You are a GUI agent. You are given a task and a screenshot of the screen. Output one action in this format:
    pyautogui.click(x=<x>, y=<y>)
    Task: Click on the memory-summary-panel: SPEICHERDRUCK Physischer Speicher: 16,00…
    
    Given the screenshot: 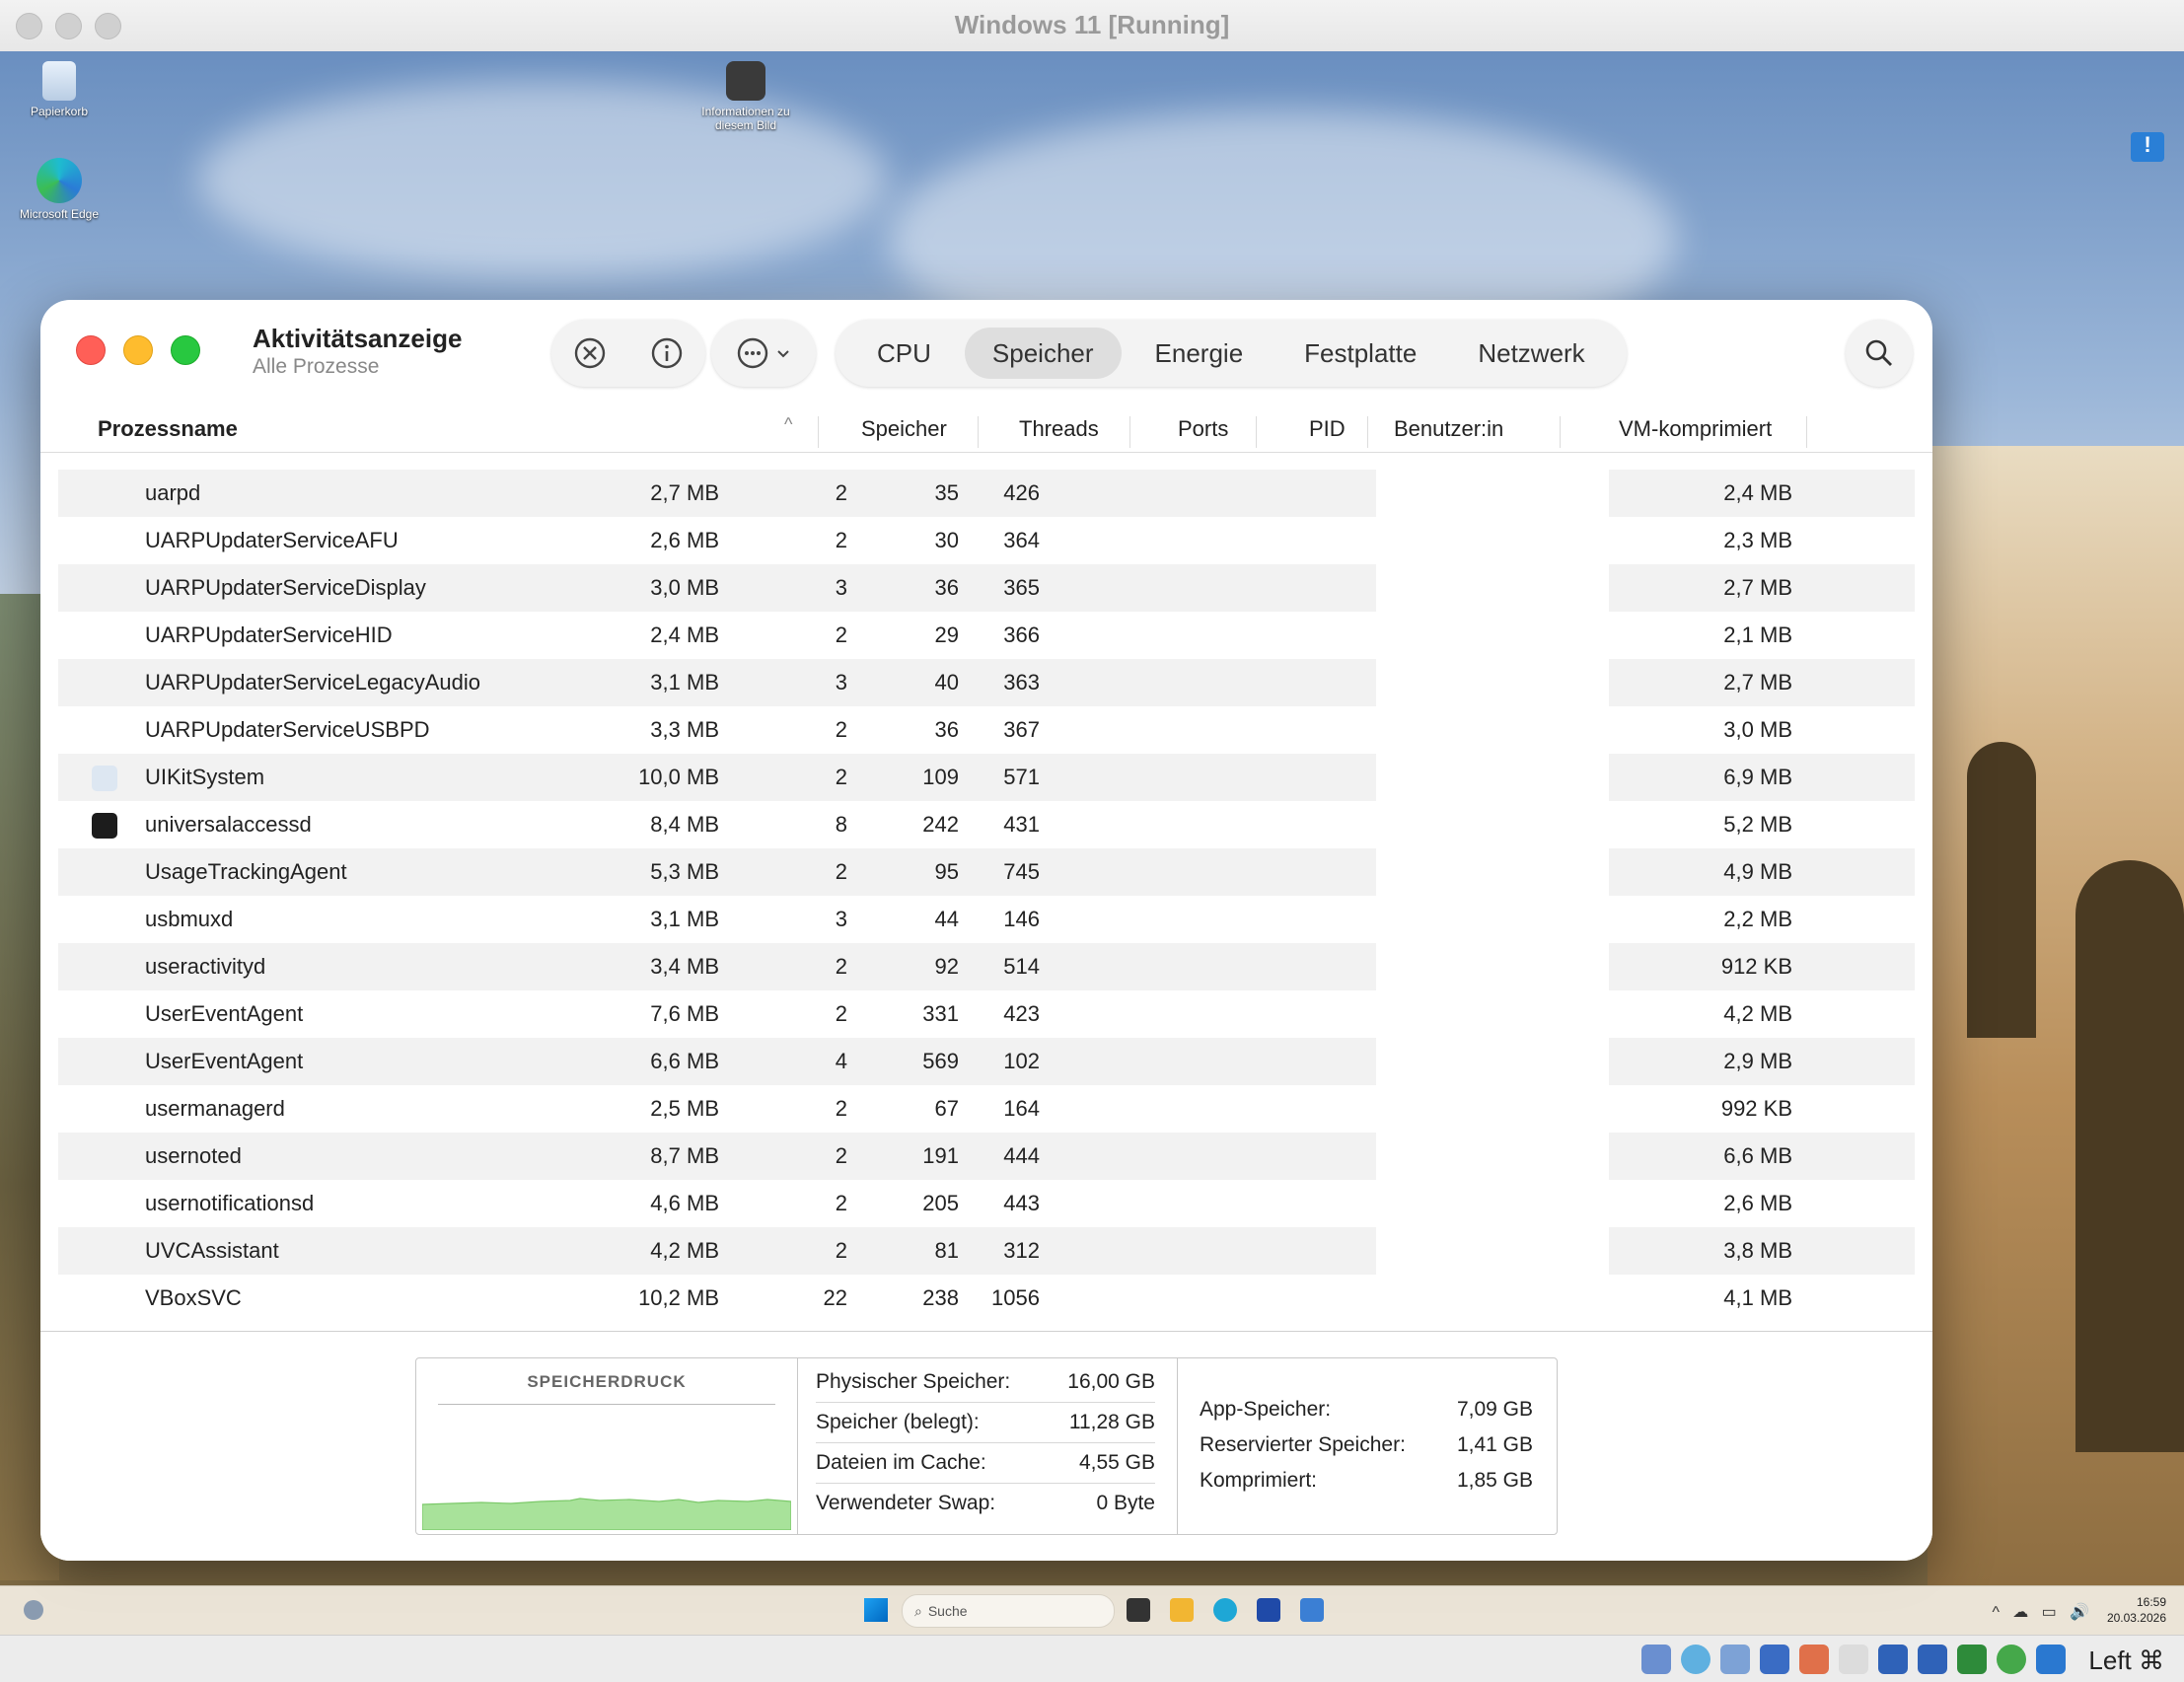 What is the action you would take?
    pyautogui.click(x=986, y=1446)
    